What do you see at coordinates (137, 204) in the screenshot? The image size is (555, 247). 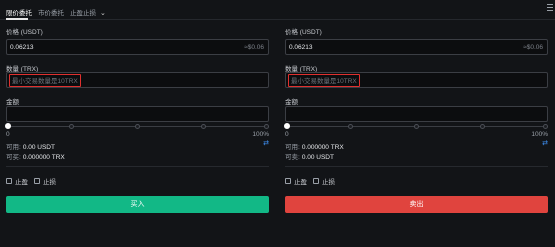 I see `buy-button: 买入` at bounding box center [137, 204].